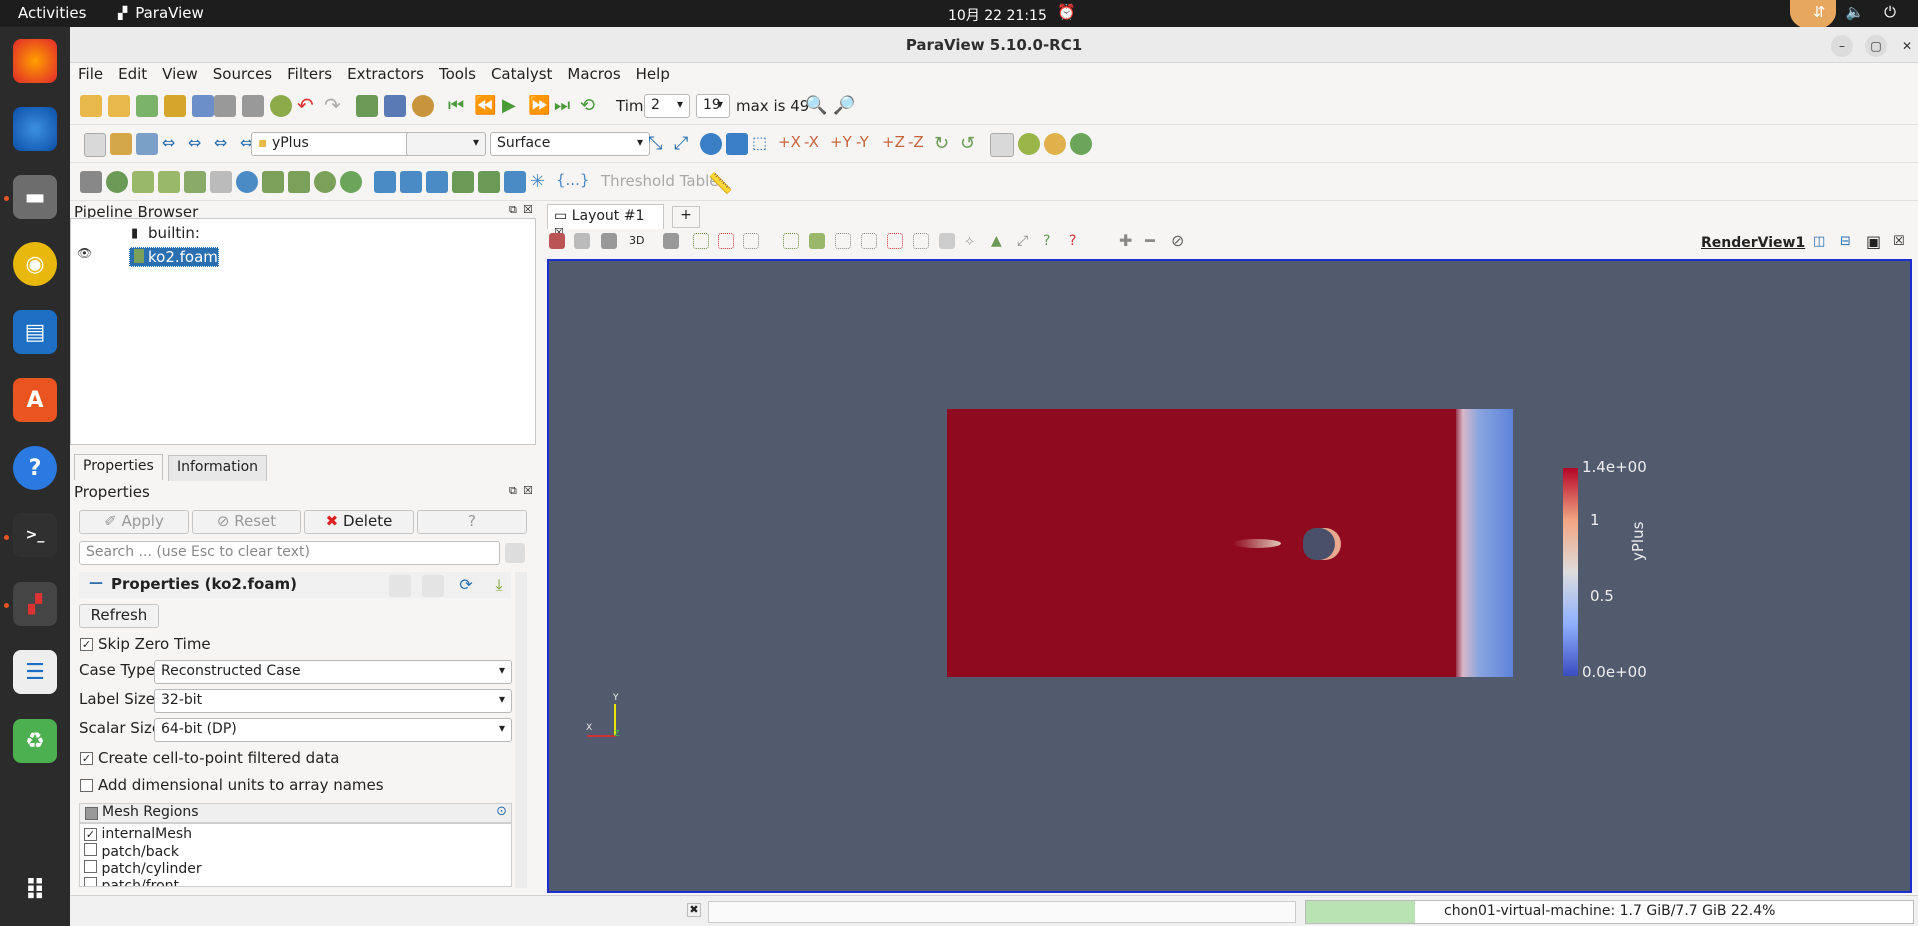 Image resolution: width=1918 pixels, height=926 pixels. What do you see at coordinates (686, 217) in the screenshot?
I see `add-layout-button: +` at bounding box center [686, 217].